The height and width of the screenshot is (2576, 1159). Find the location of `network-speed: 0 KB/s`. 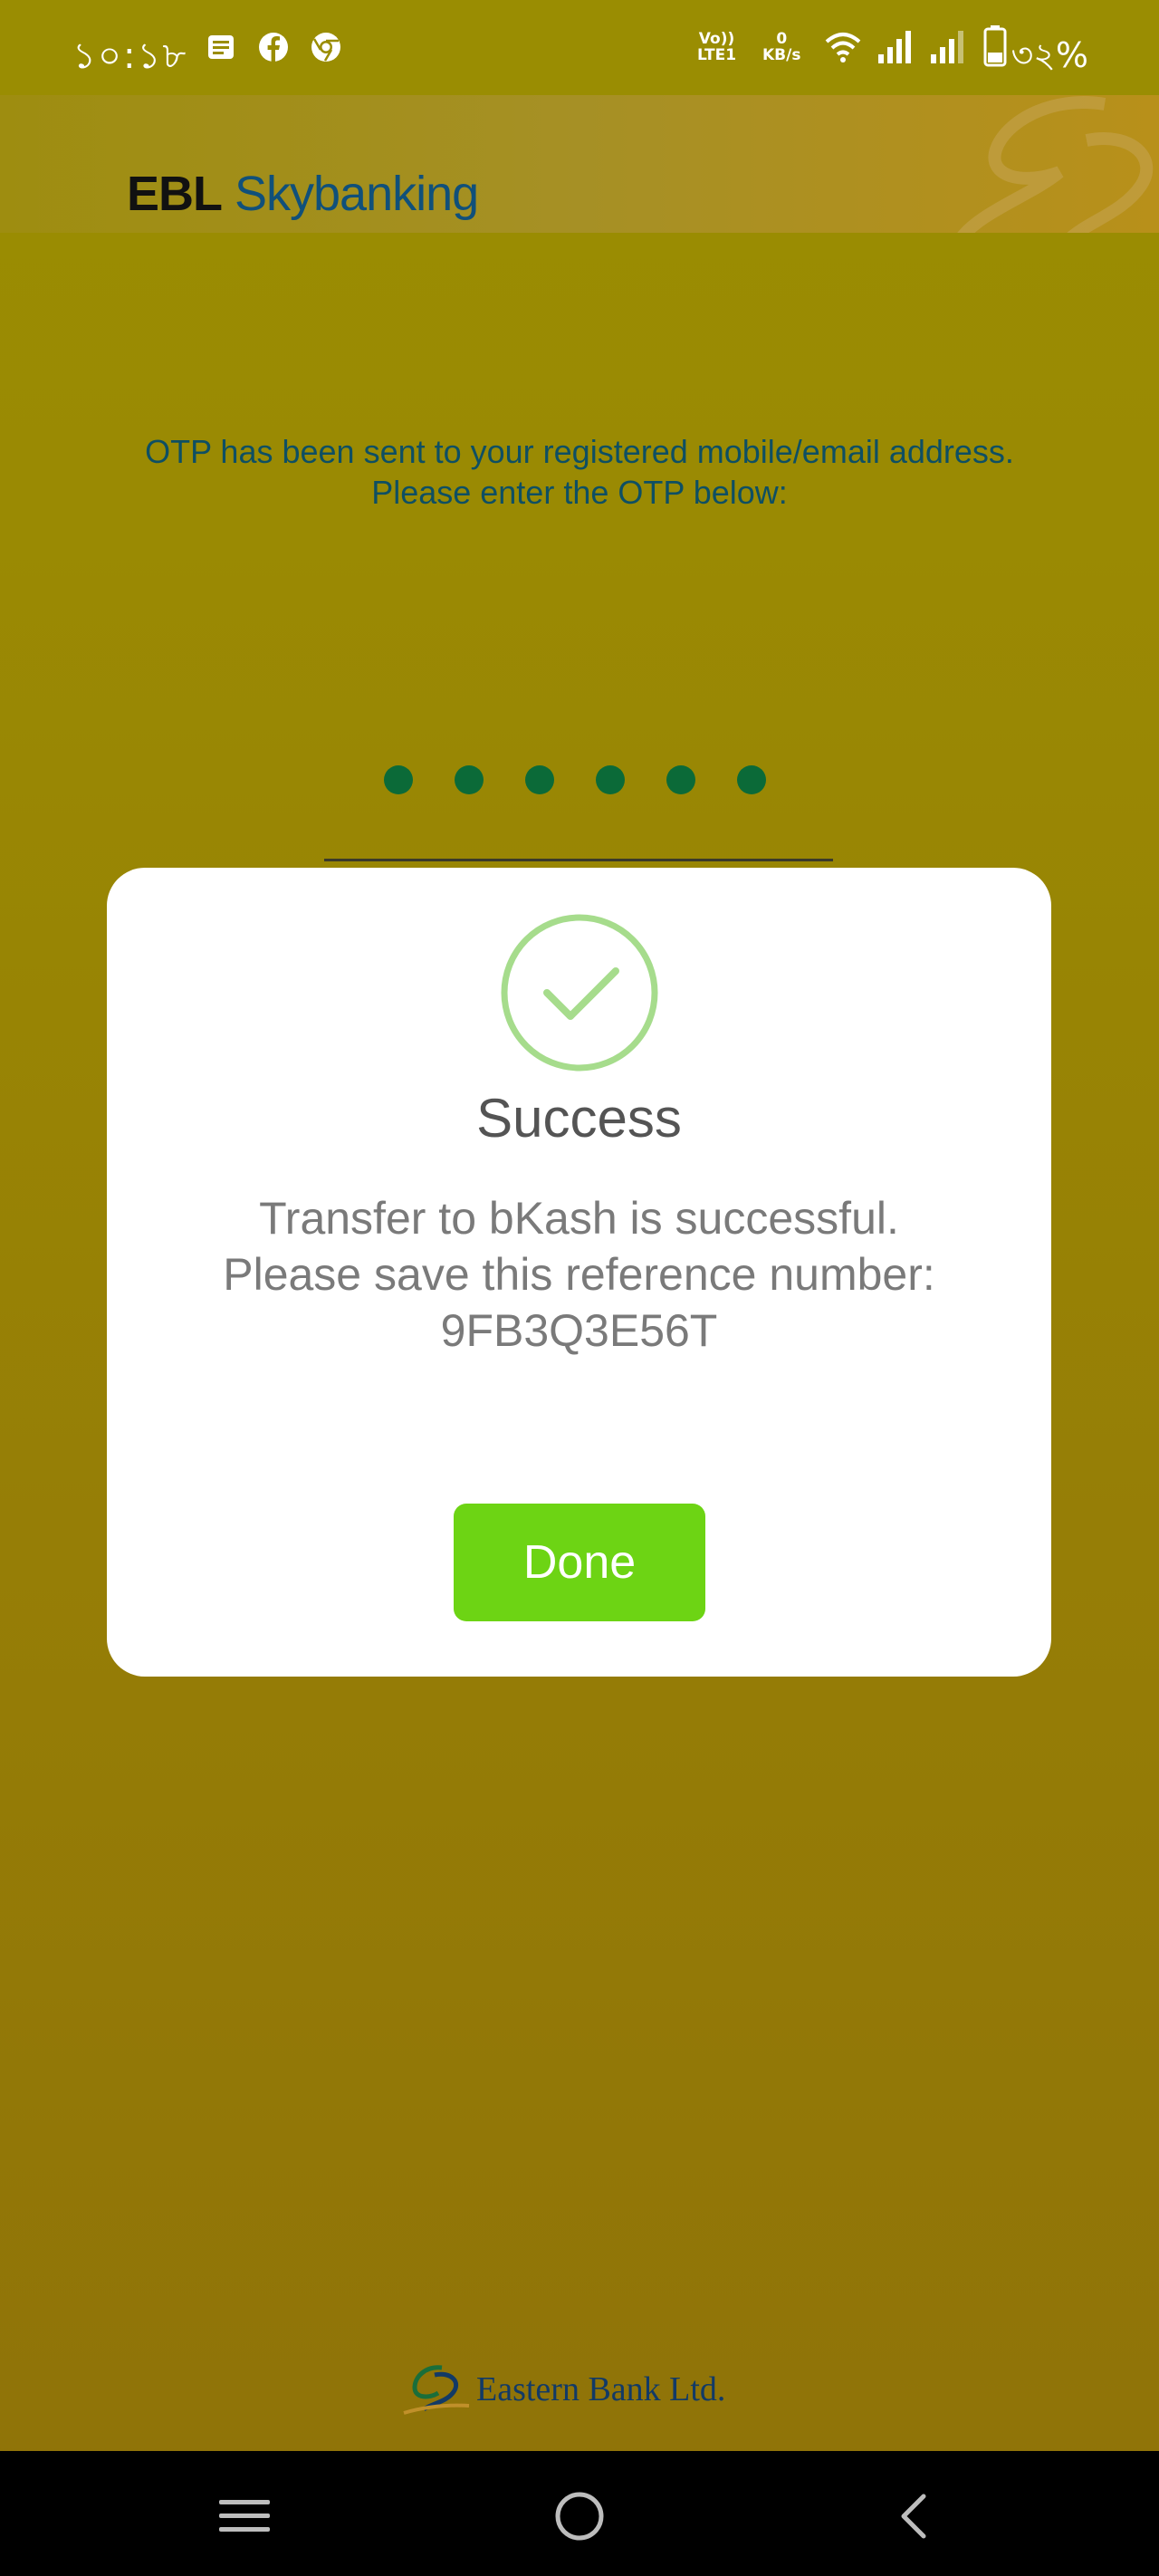

network-speed: 0 KB/s is located at coordinates (781, 47).